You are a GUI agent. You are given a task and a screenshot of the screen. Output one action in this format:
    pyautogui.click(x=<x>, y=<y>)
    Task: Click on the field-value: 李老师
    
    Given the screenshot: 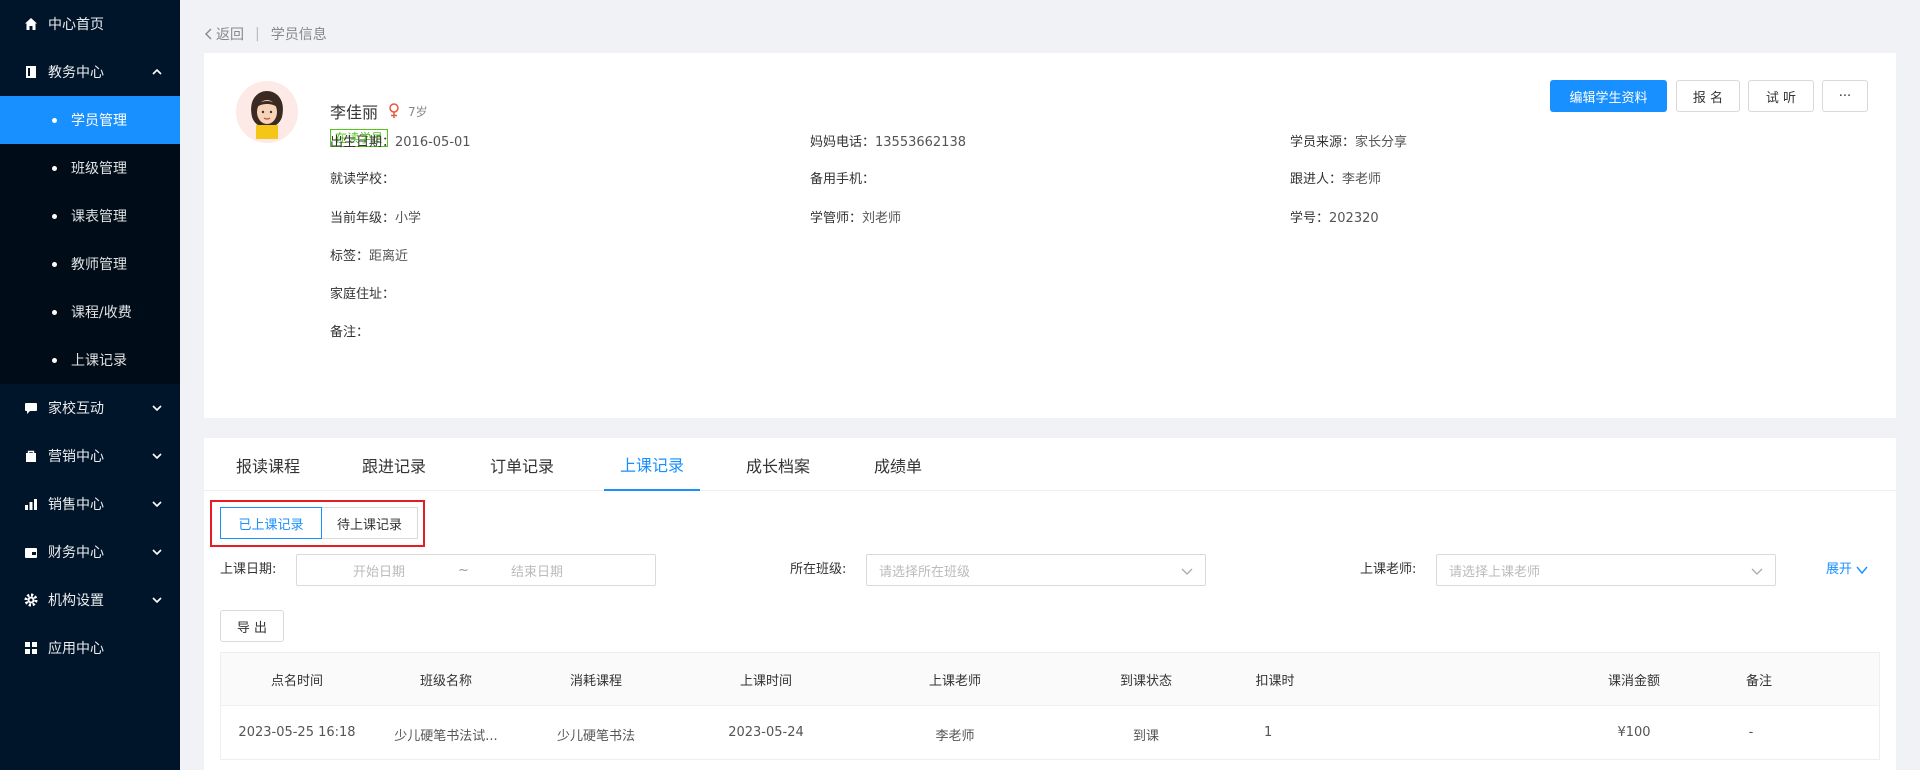 What is the action you would take?
    pyautogui.click(x=1362, y=179)
    